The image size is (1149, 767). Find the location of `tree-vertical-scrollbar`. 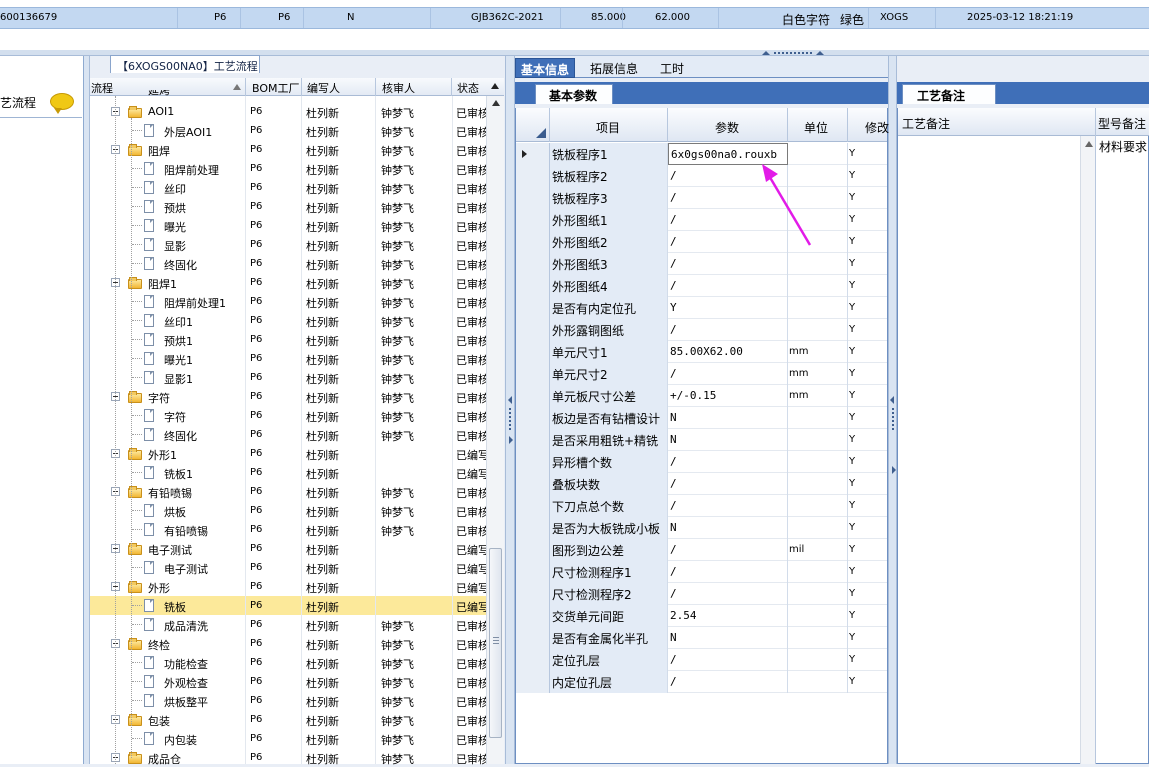

tree-vertical-scrollbar is located at coordinates (495, 430).